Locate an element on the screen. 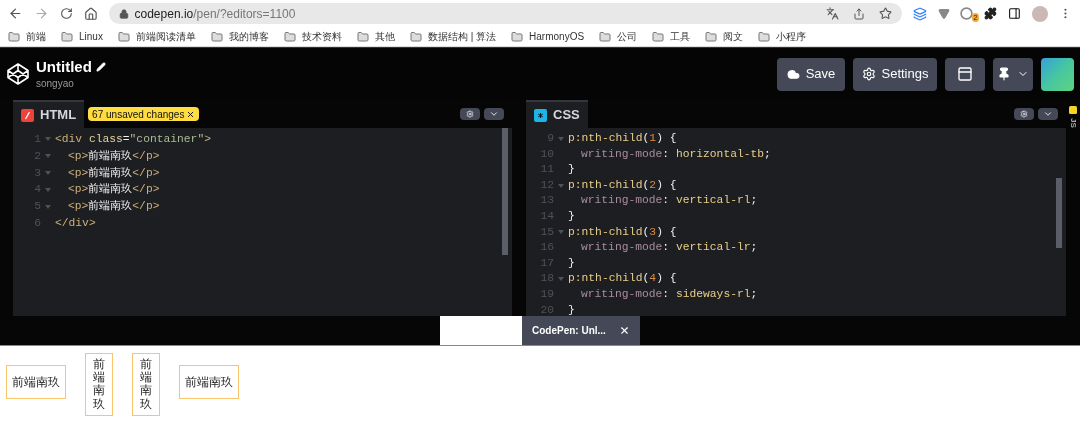 This screenshot has height=424, width=1080. bookmark: HarmonyOS is located at coordinates (548, 36).